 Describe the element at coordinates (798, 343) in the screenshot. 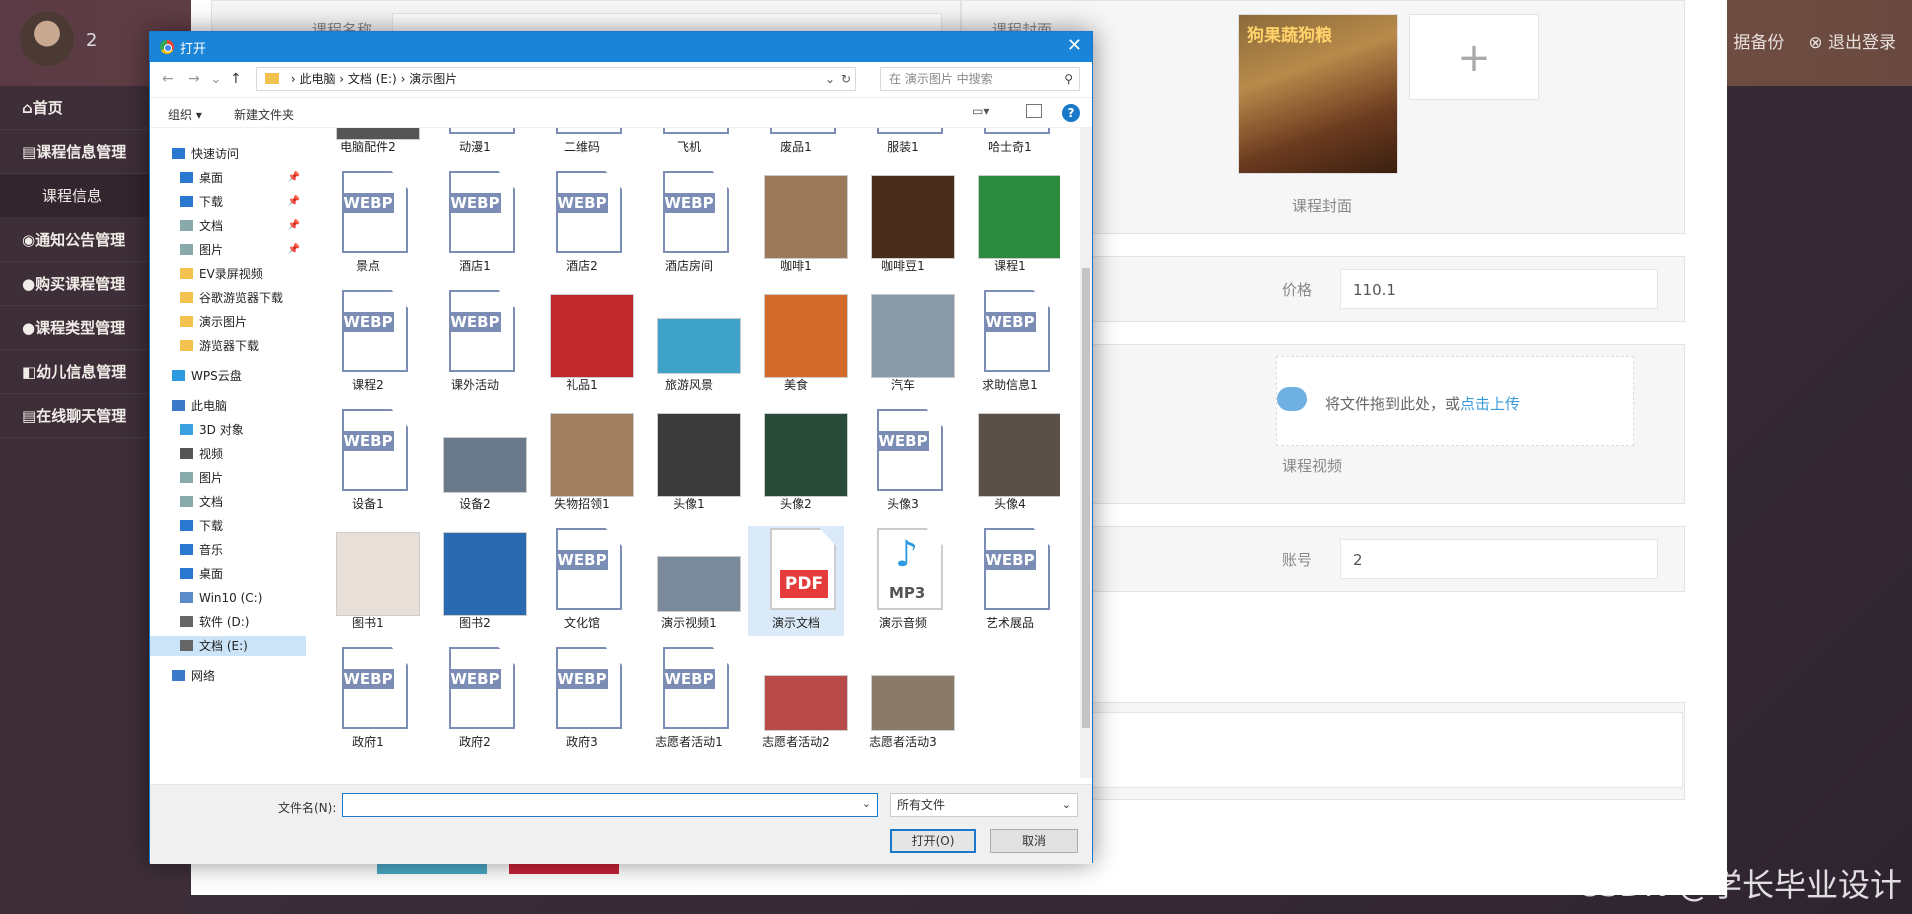

I see `file-item: 美食` at that location.